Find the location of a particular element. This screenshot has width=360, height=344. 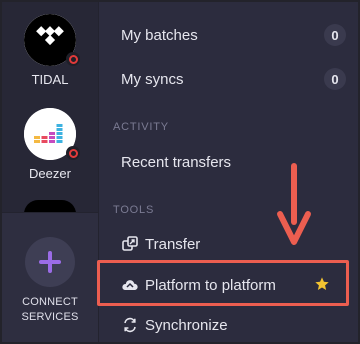

service-deezer: Deezer is located at coordinates (50, 144).